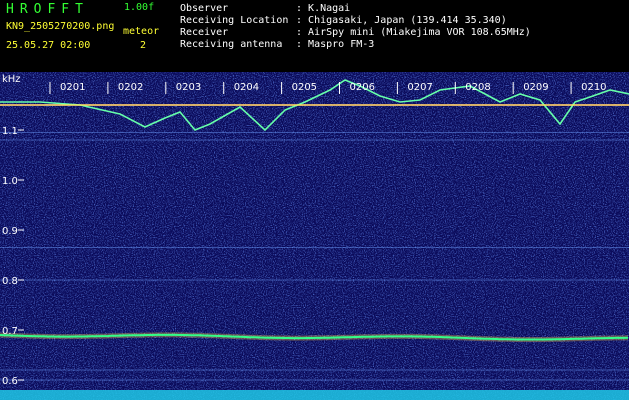  Describe the element at coordinates (10, 381) in the screenshot. I see `y-tick-label: 0.6` at that location.